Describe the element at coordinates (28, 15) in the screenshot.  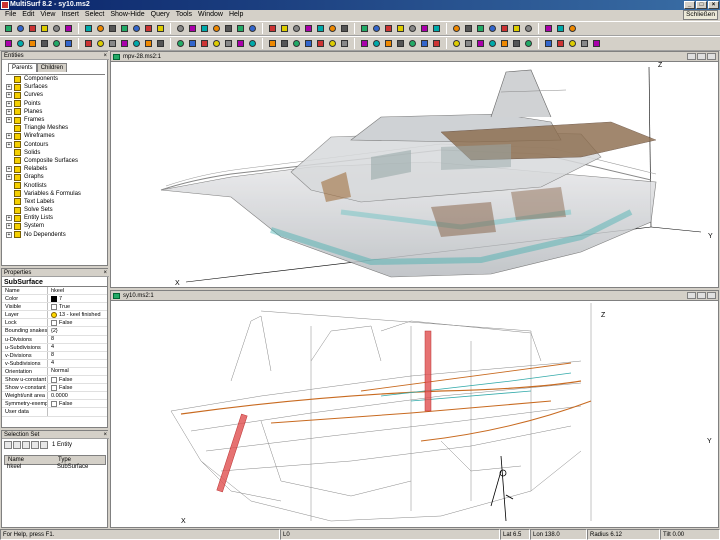
I see `menu-edit: Edit` at that location.